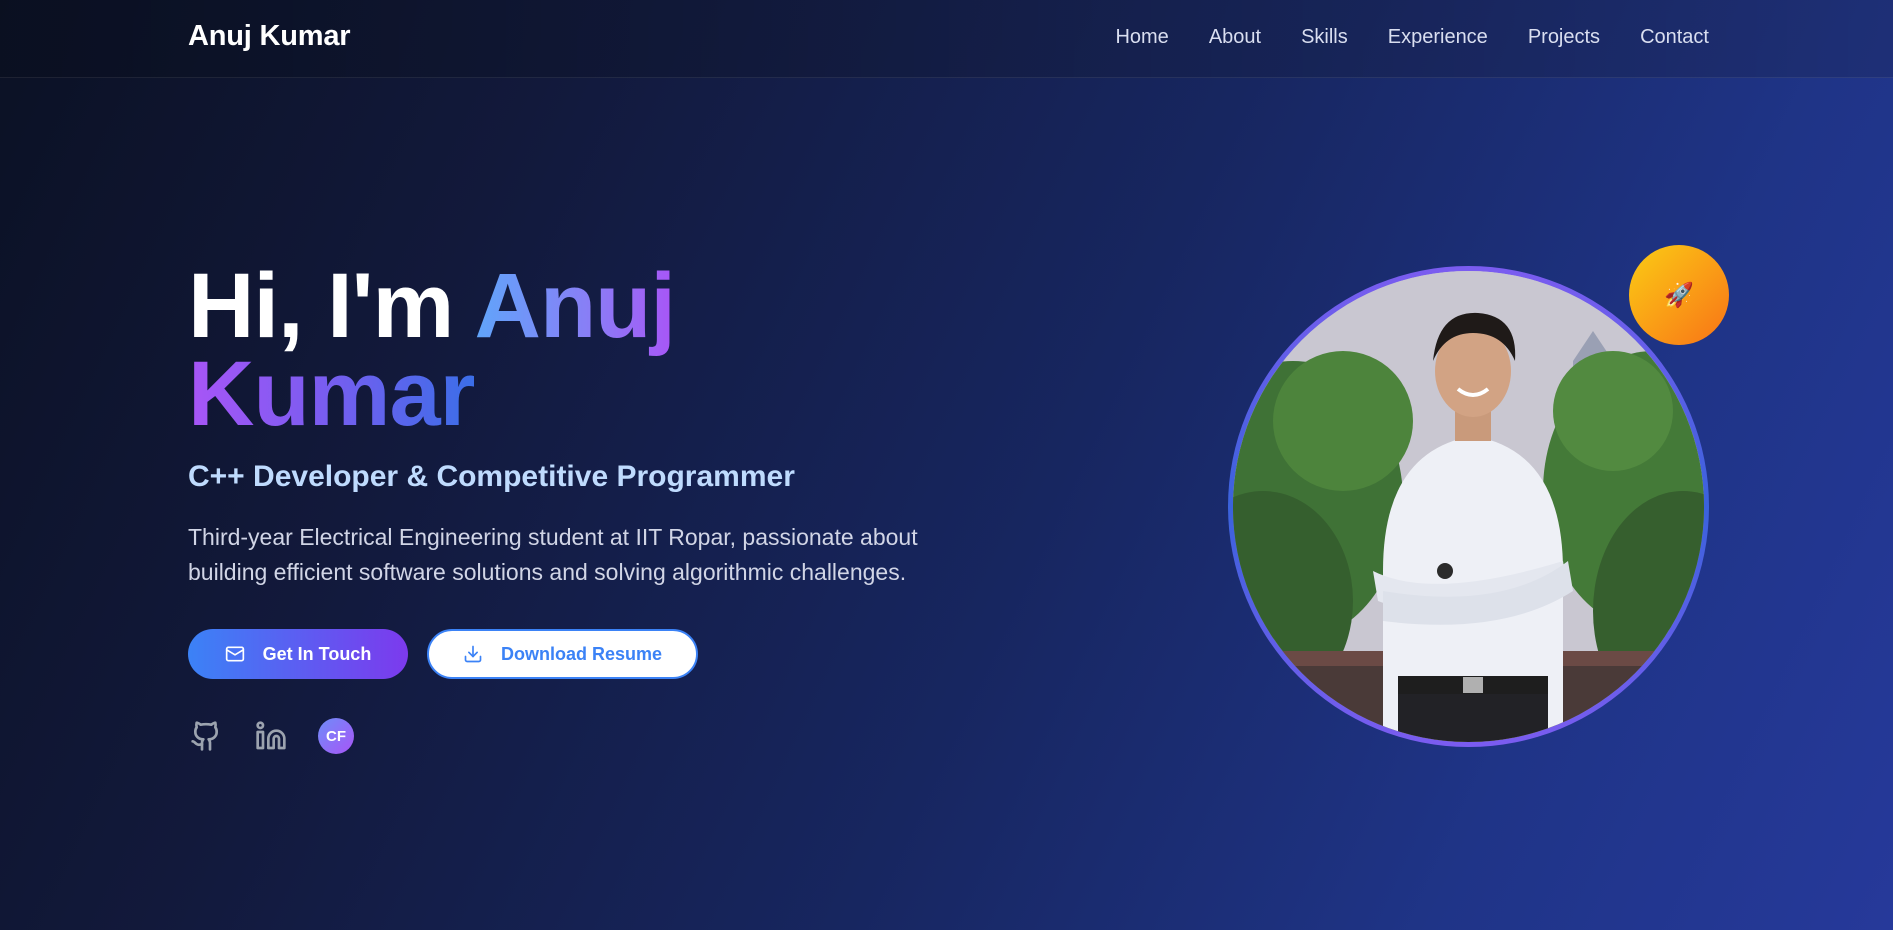 The image size is (1893, 930). I want to click on mail-icon, so click(235, 654).